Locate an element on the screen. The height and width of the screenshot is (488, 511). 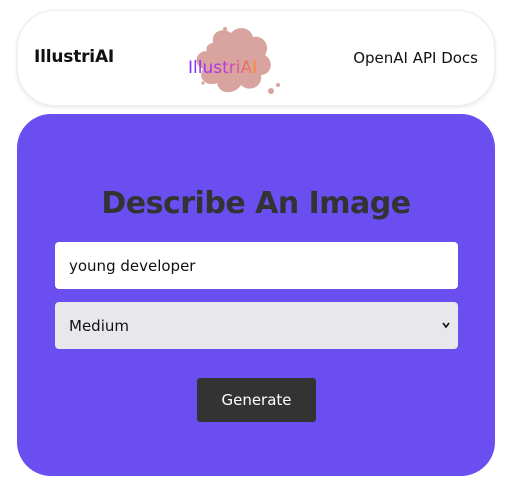
size-select: Medium is located at coordinates (256, 325).